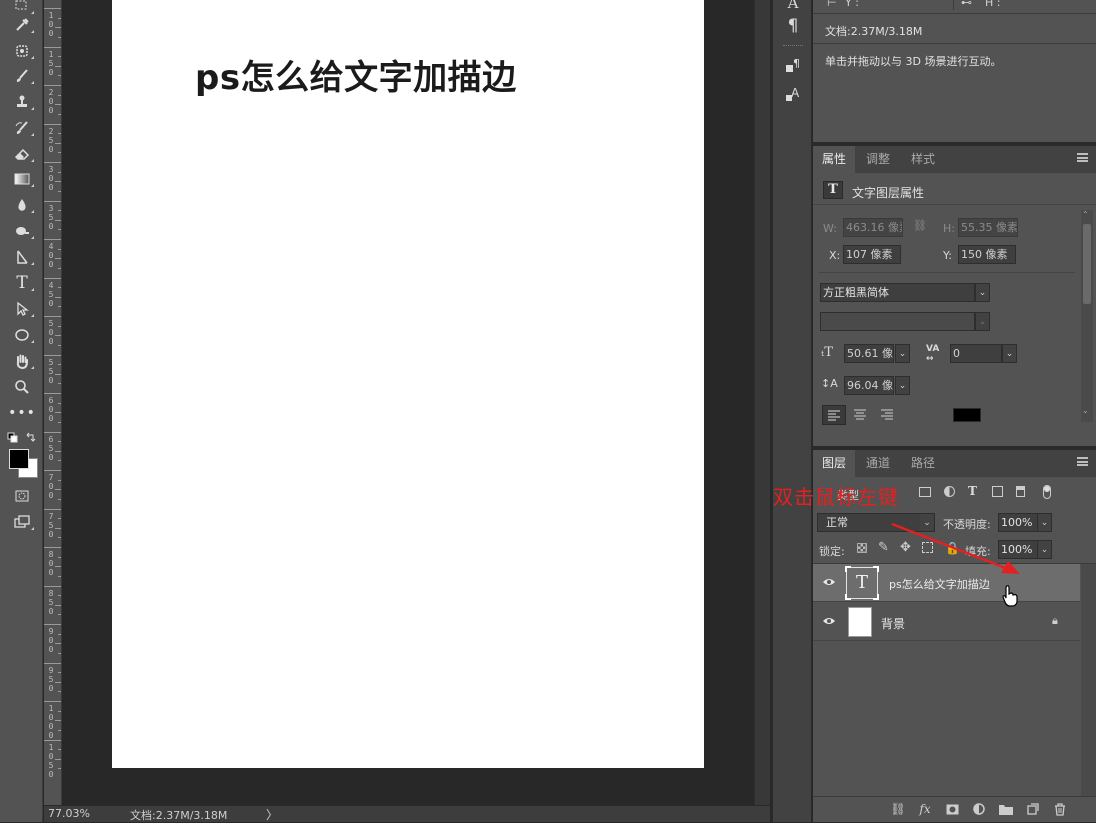 The width and height of the screenshot is (1096, 823). Describe the element at coordinates (22, 283) in the screenshot. I see `type-tool-icon: T` at that location.